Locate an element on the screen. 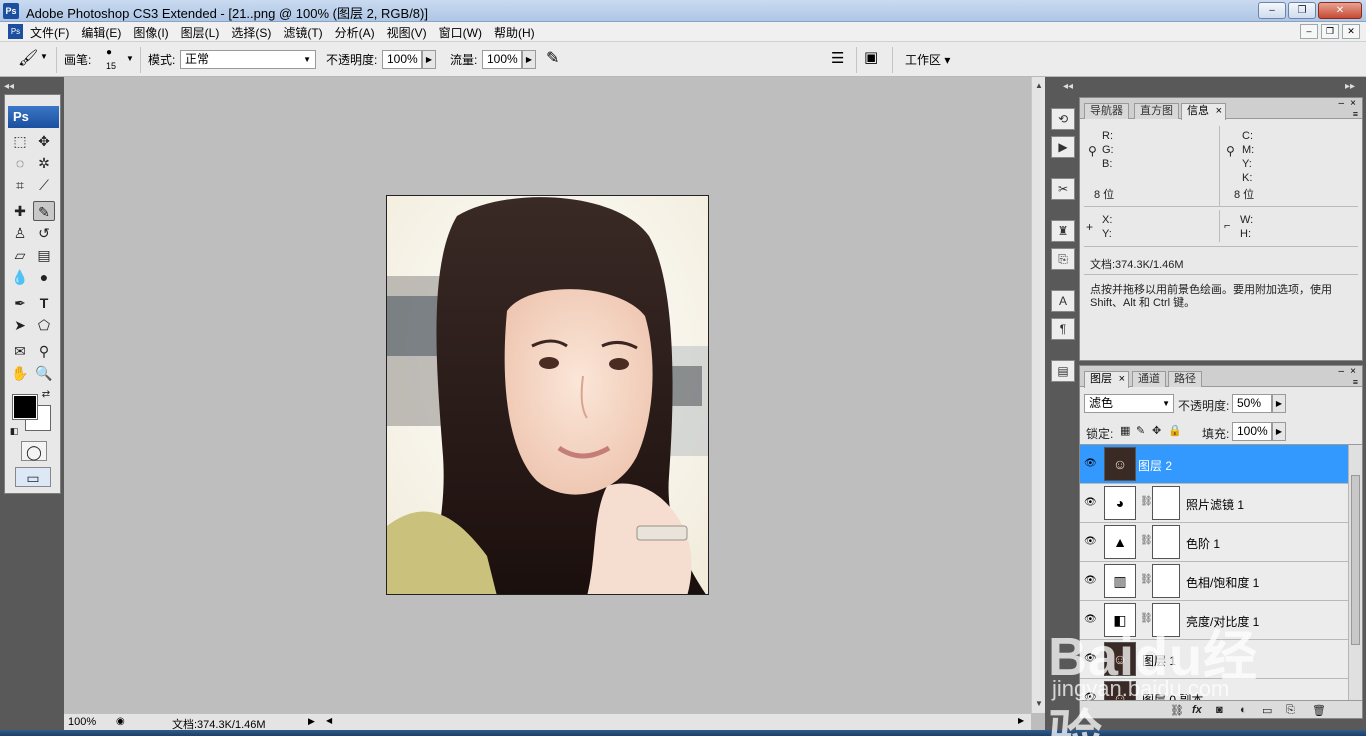 The width and height of the screenshot is (1366, 736). tab-channels: 通道 is located at coordinates (1149, 379).